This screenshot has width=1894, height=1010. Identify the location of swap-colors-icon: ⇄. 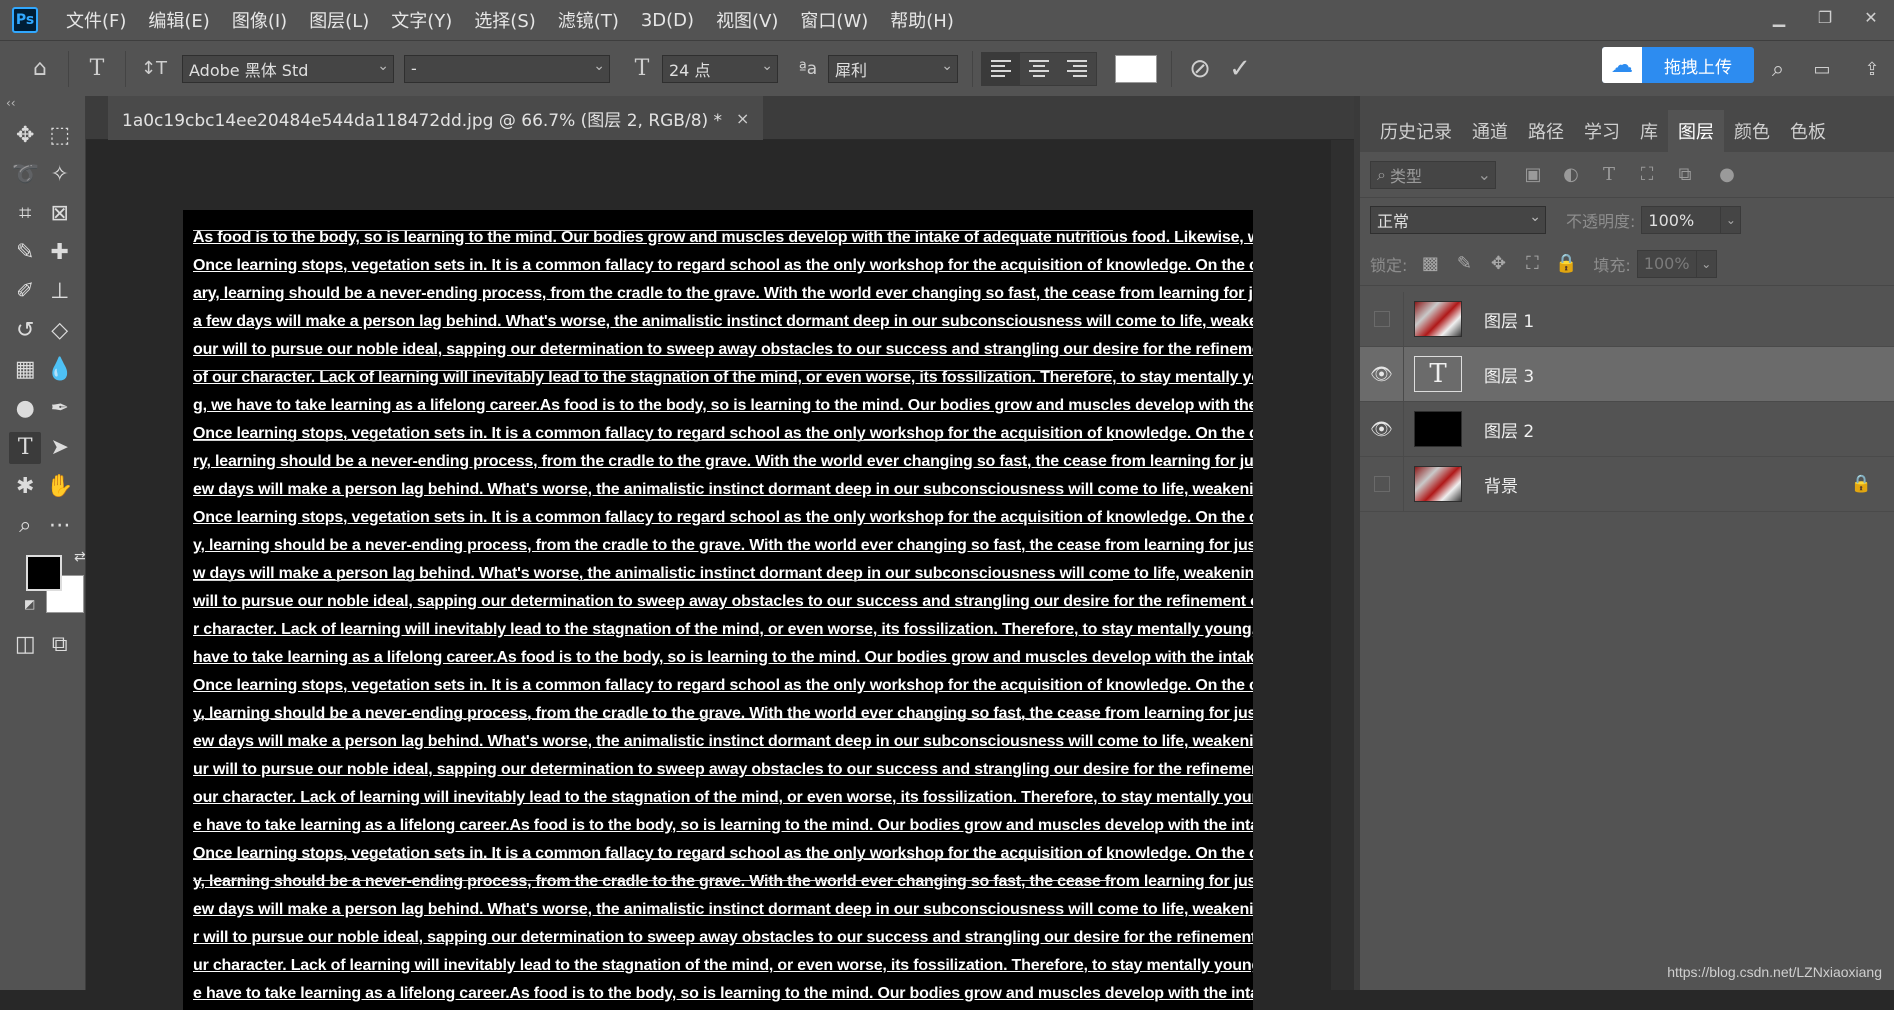
(80, 557).